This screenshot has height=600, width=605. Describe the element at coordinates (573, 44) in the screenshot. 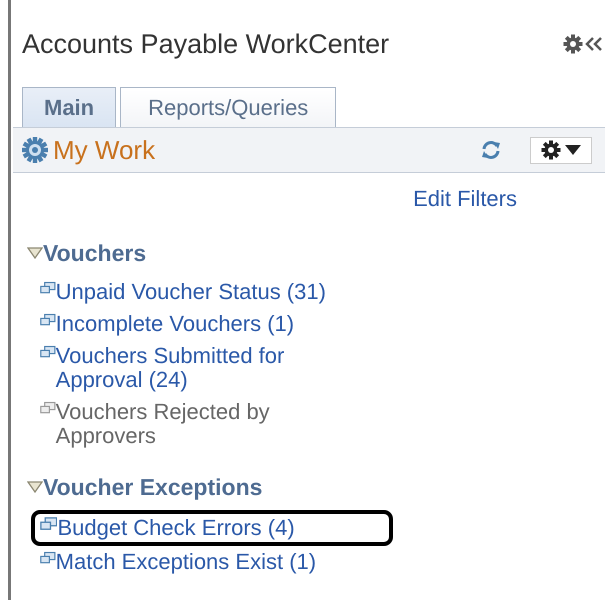

I see `settings-icon` at that location.